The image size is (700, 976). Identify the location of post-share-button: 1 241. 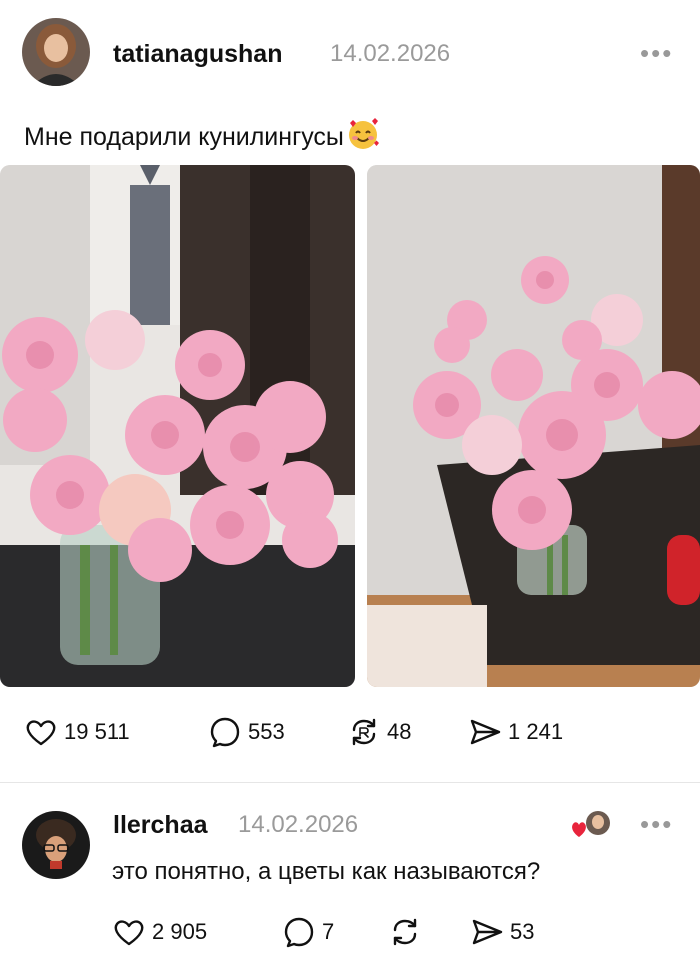
(515, 732).